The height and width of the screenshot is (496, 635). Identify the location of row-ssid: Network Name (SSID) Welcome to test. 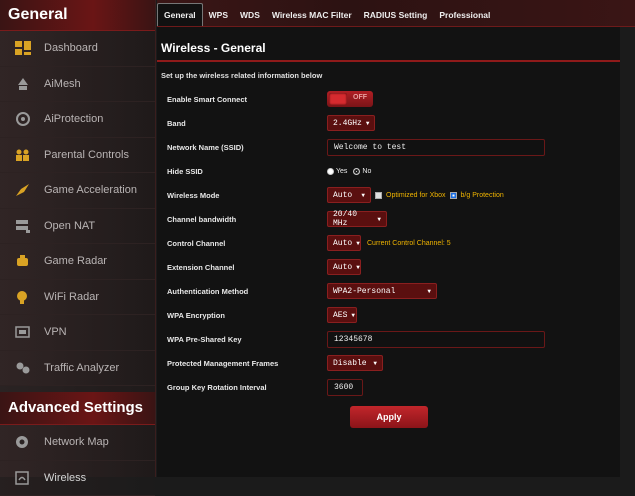
(388, 147).